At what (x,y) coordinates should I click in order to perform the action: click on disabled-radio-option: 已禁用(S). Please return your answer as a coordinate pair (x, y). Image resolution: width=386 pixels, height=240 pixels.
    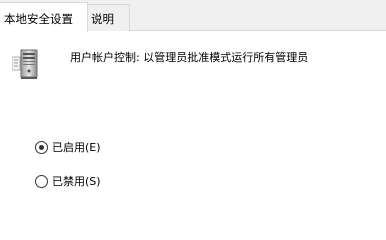
    Looking at the image, I should click on (68, 181).